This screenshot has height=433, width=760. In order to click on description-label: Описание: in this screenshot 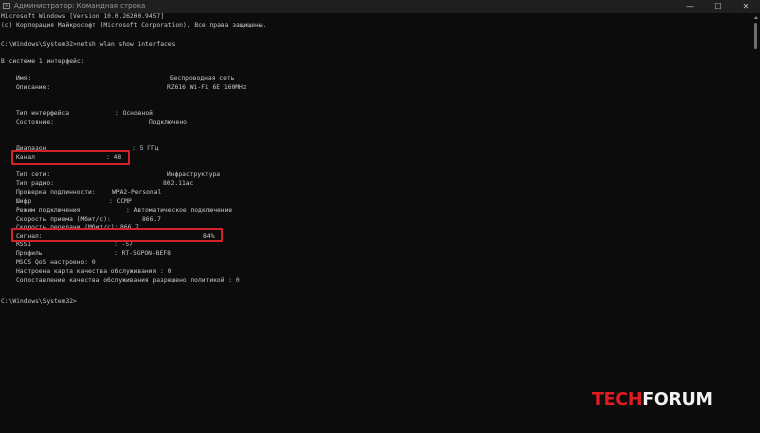, I will do `click(33, 87)`.